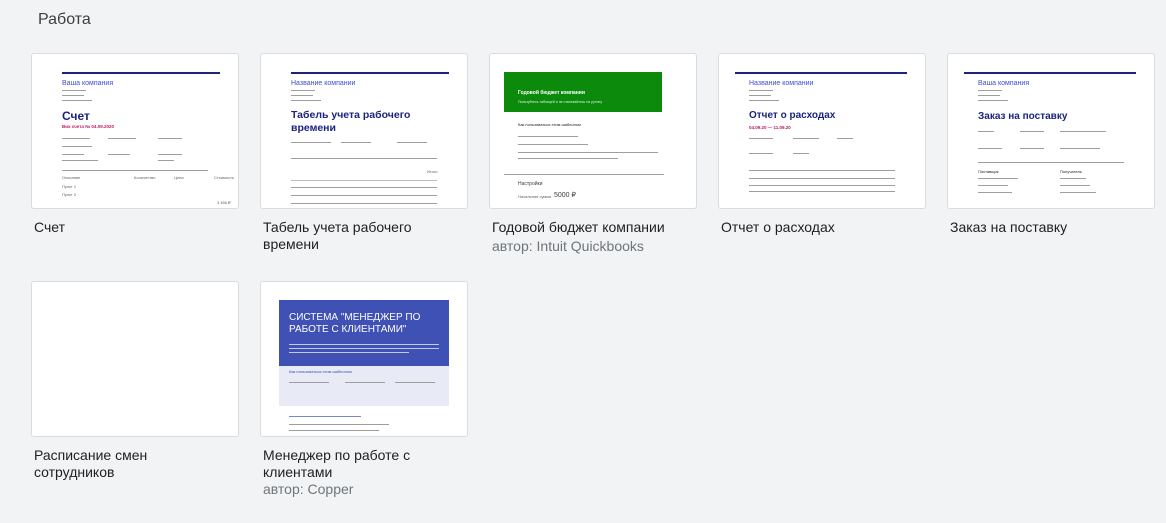  Describe the element at coordinates (348, 236) in the screenshot. I see `template-name: Табель учета рабочего времени` at that location.